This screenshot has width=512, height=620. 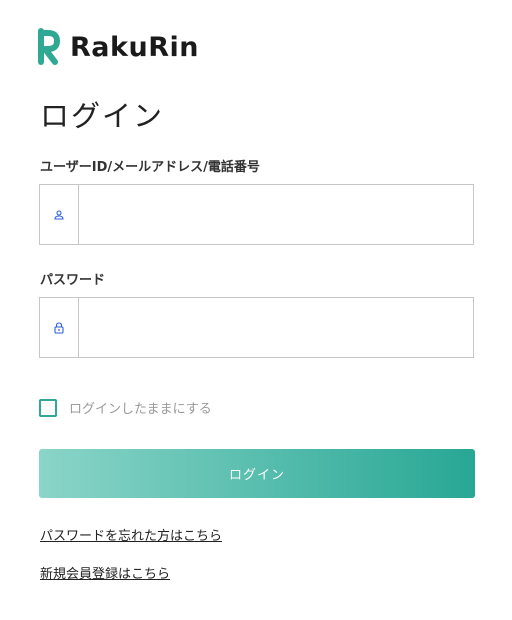 I want to click on user-id-label: ユーザーID/メールアドレス/電話番号, so click(x=150, y=167).